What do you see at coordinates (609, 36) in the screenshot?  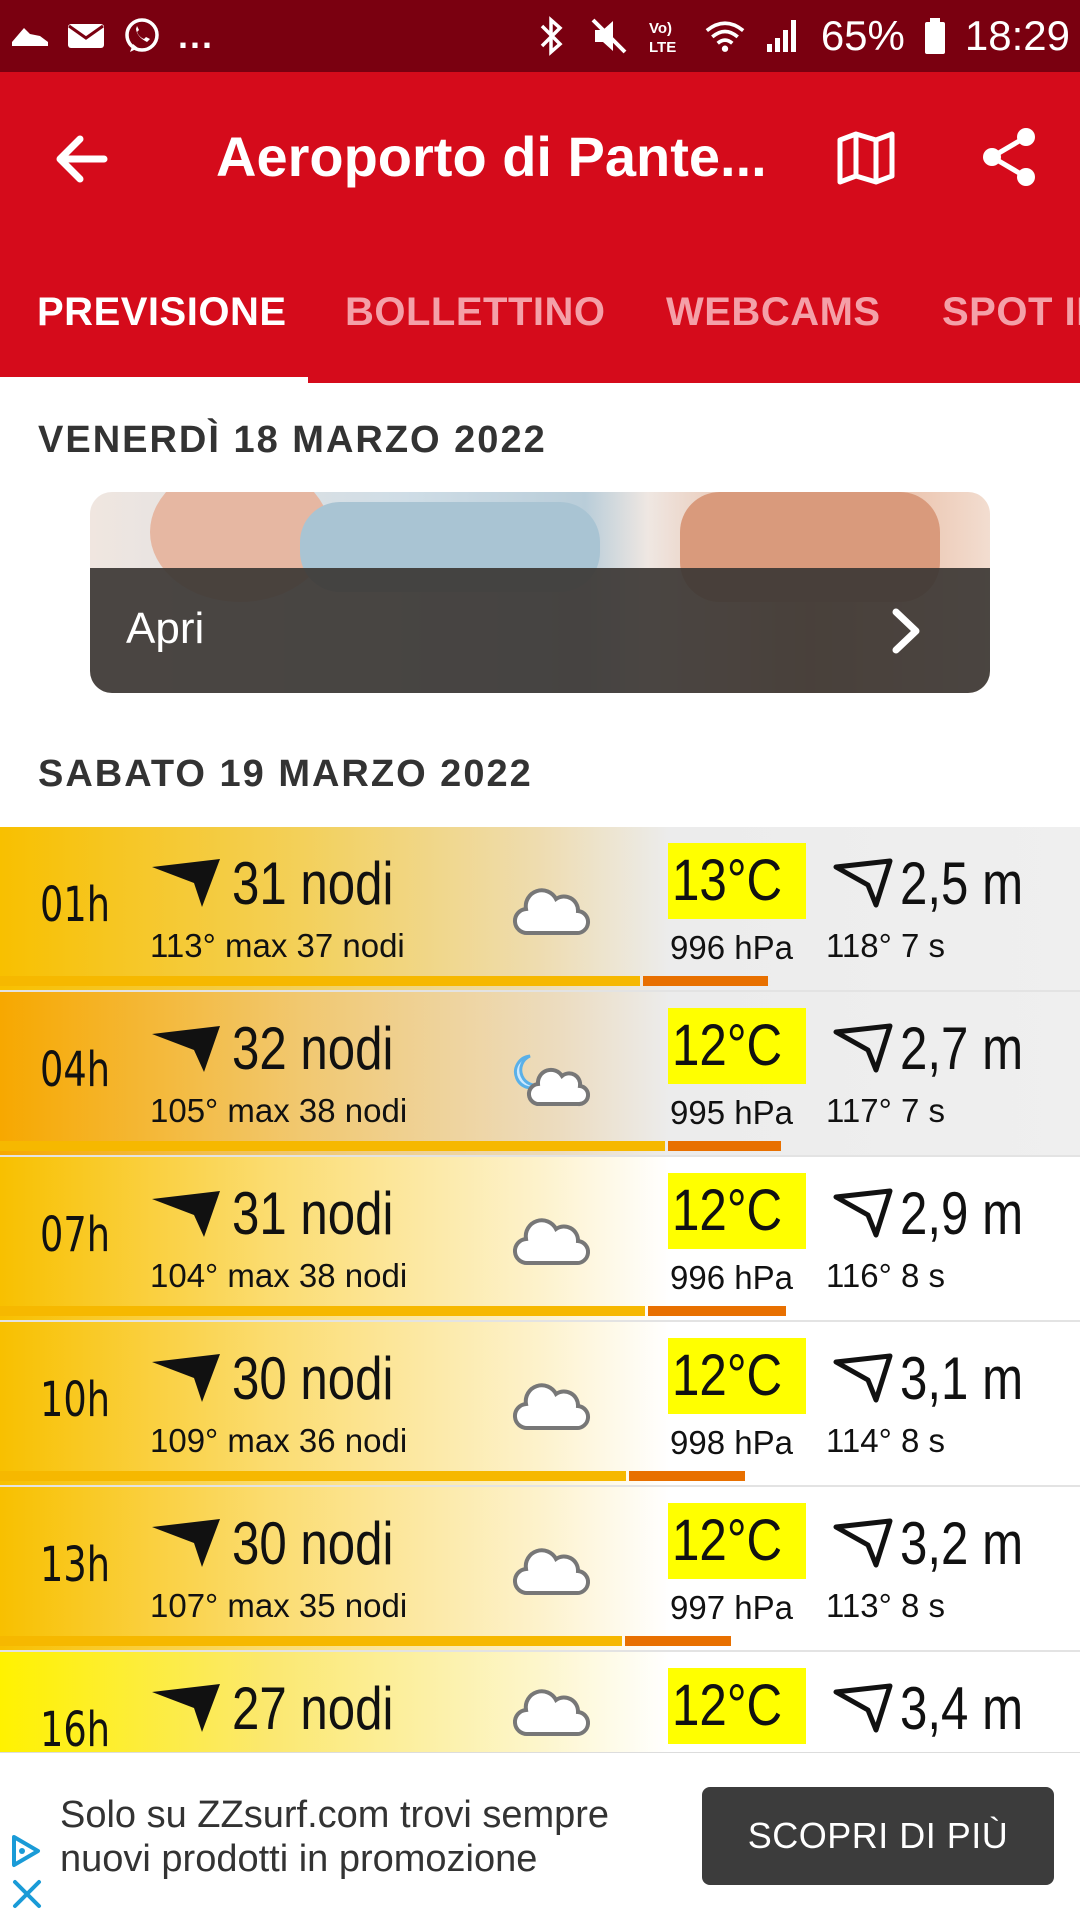 I see `mute-icon` at bounding box center [609, 36].